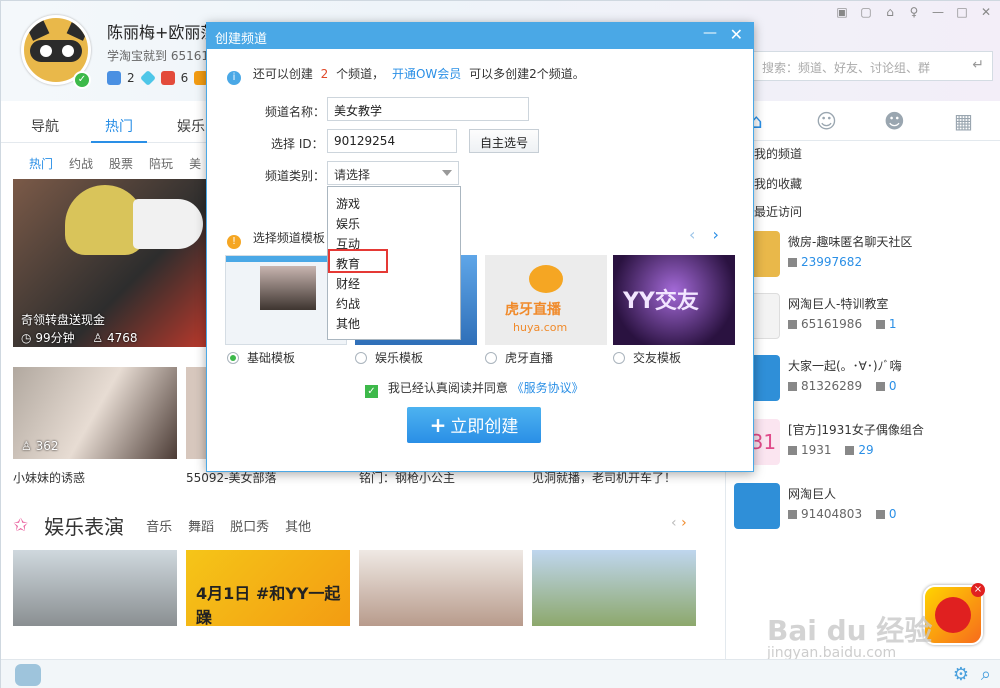  Describe the element at coordinates (866, 12) in the screenshot. I see `message-box-icon: ▢` at that location.